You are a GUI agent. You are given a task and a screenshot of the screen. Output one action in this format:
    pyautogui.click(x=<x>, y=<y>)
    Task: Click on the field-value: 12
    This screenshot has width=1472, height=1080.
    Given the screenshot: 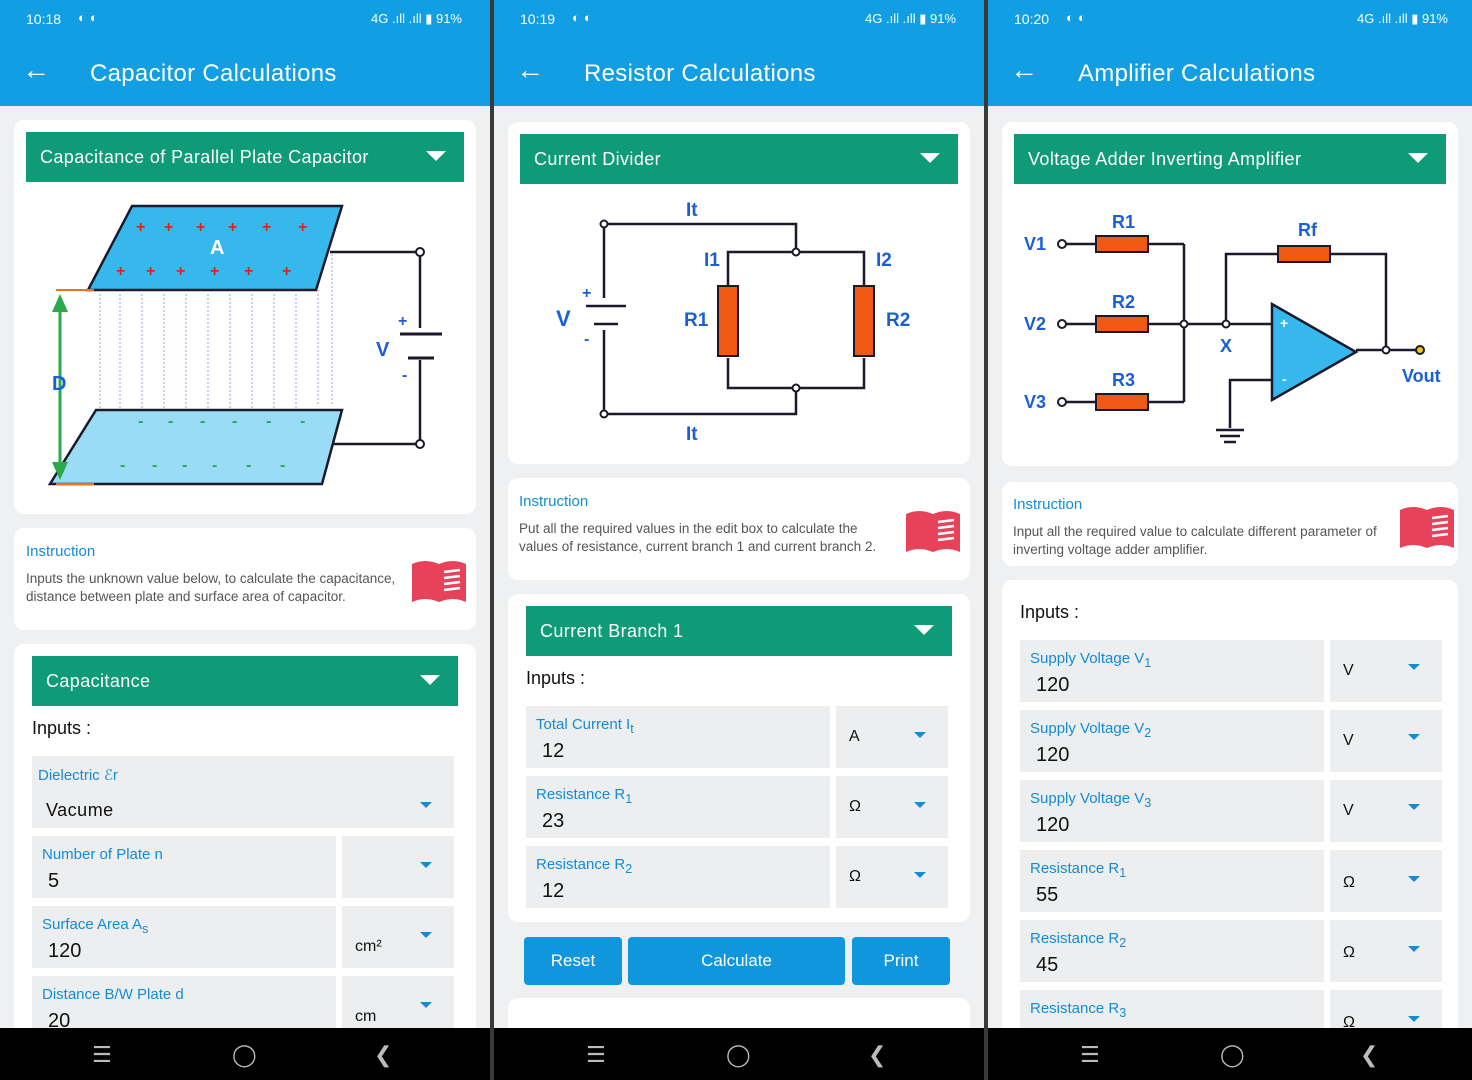 What is the action you would take?
    pyautogui.click(x=553, y=891)
    